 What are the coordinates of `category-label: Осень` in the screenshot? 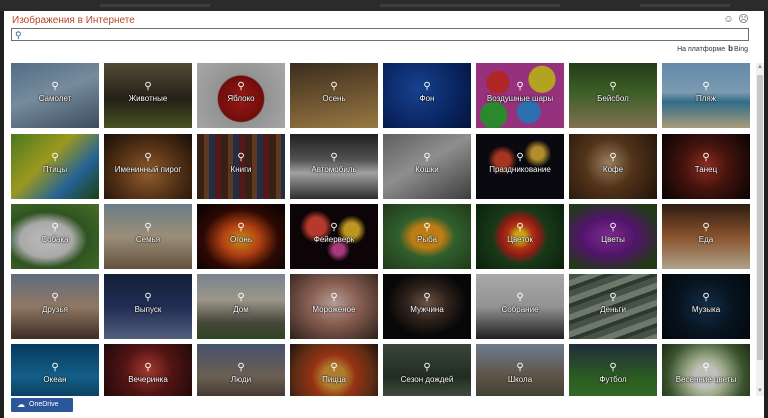 It's located at (334, 98).